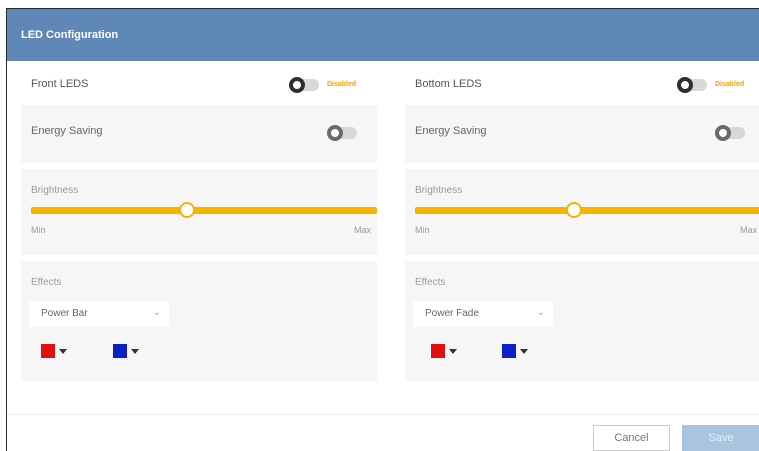 This screenshot has width=759, height=451. I want to click on bottom-leds-label: Bottom LEDS, so click(448, 84).